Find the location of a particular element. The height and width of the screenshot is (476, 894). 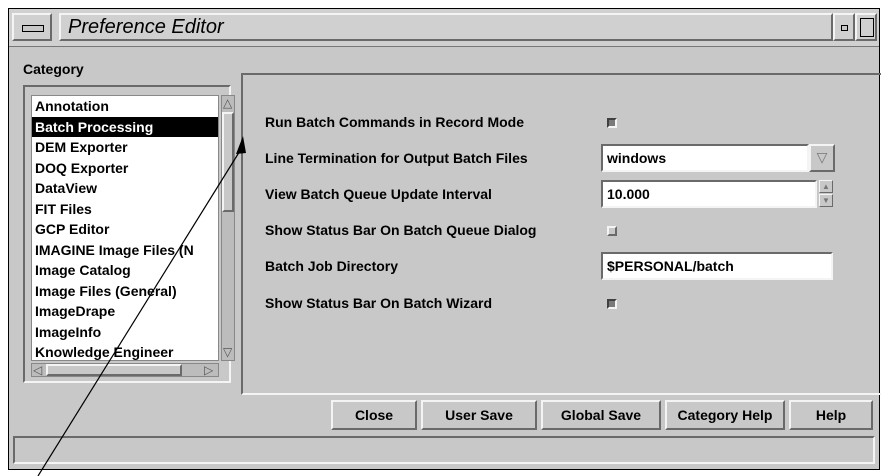

pref-label-job-directory: Batch Job Directory is located at coordinates (332, 266).